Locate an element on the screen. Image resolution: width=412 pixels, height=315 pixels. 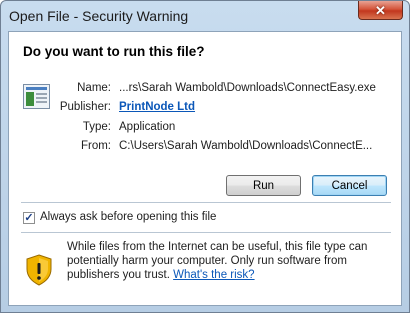
always-ask-checkbox: ✓ is located at coordinates (29, 218).